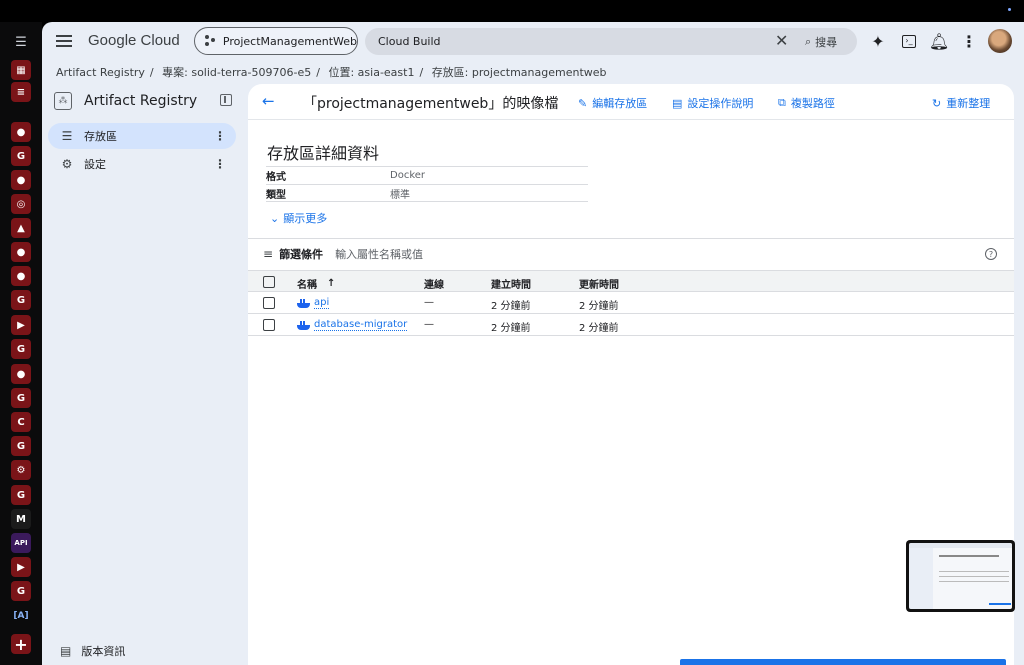 The height and width of the screenshot is (665, 1024). Describe the element at coordinates (64, 41) in the screenshot. I see `main-menu-icon` at that location.